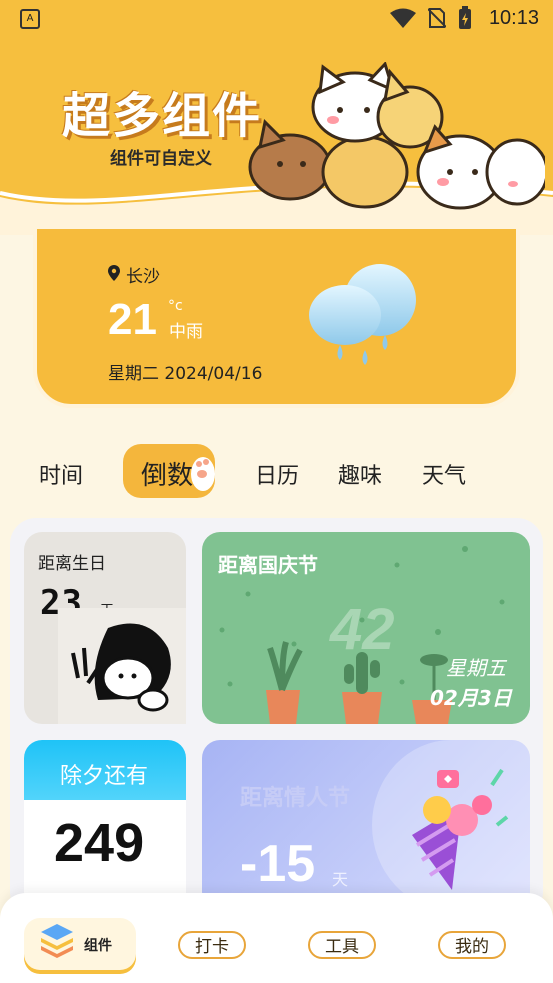 The height and width of the screenshot is (983, 553). What do you see at coordinates (403, 18) in the screenshot?
I see `wifi-icon` at bounding box center [403, 18].